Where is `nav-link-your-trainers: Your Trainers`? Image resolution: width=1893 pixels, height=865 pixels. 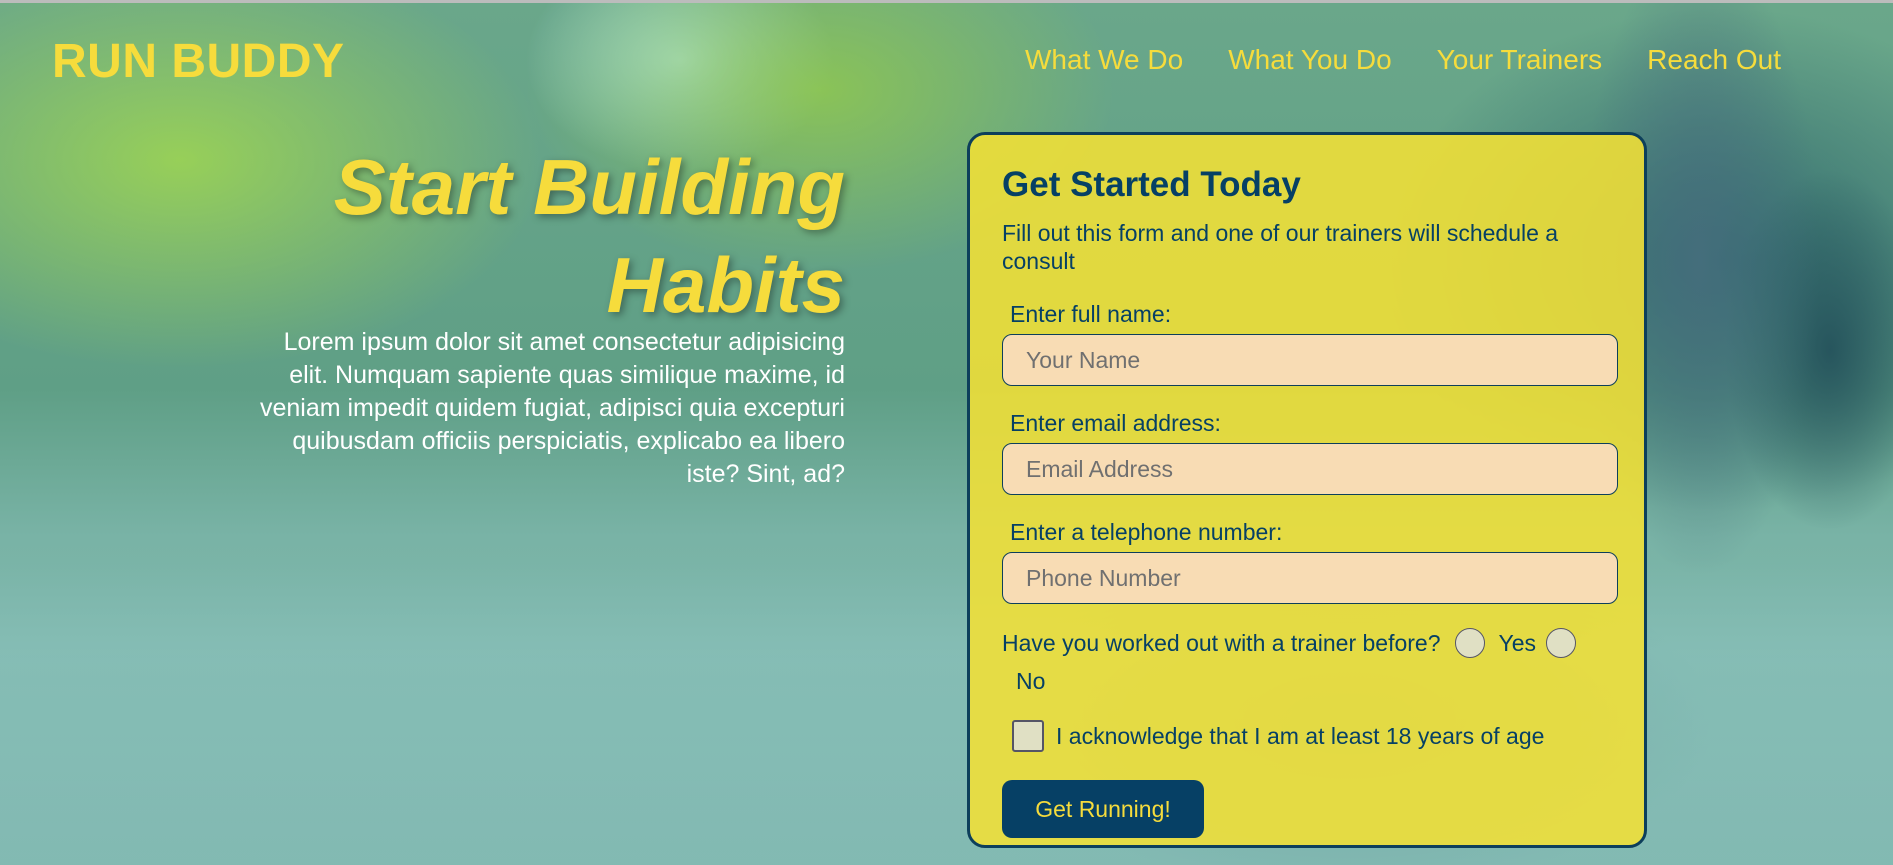 nav-link-your-trainers: Your Trainers is located at coordinates (1520, 60).